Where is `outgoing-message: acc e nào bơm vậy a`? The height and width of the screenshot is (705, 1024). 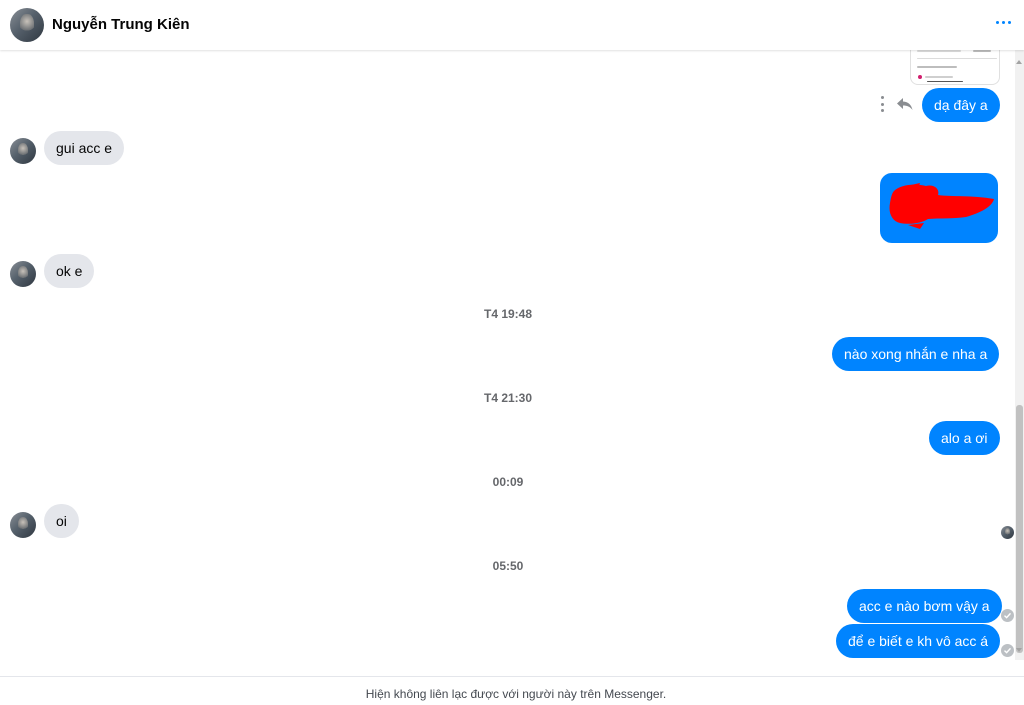 outgoing-message: acc e nào bơm vậy a is located at coordinates (924, 606).